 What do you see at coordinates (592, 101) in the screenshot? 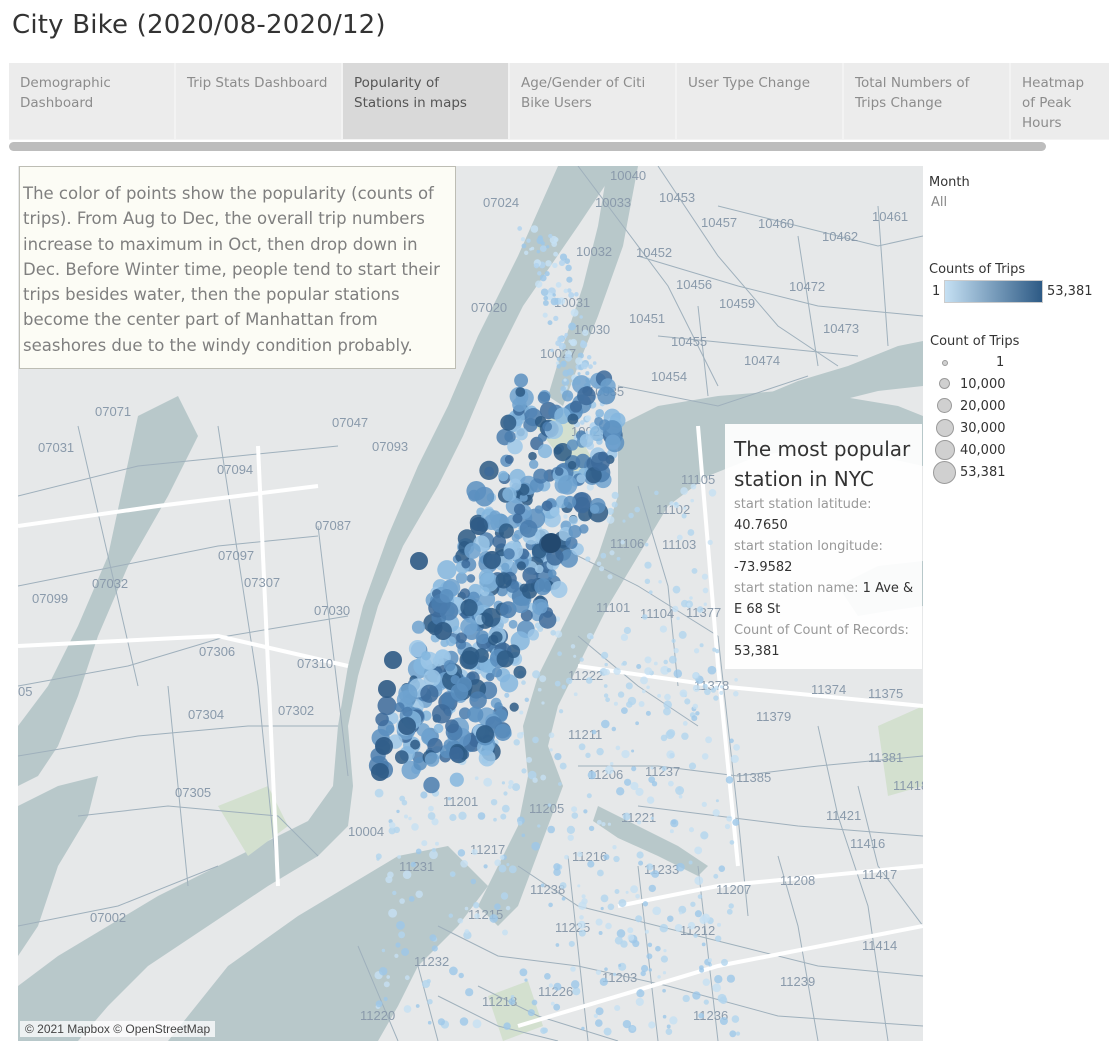
I see `tab-age-gender: Age/Gender of Citi Bike Users` at bounding box center [592, 101].